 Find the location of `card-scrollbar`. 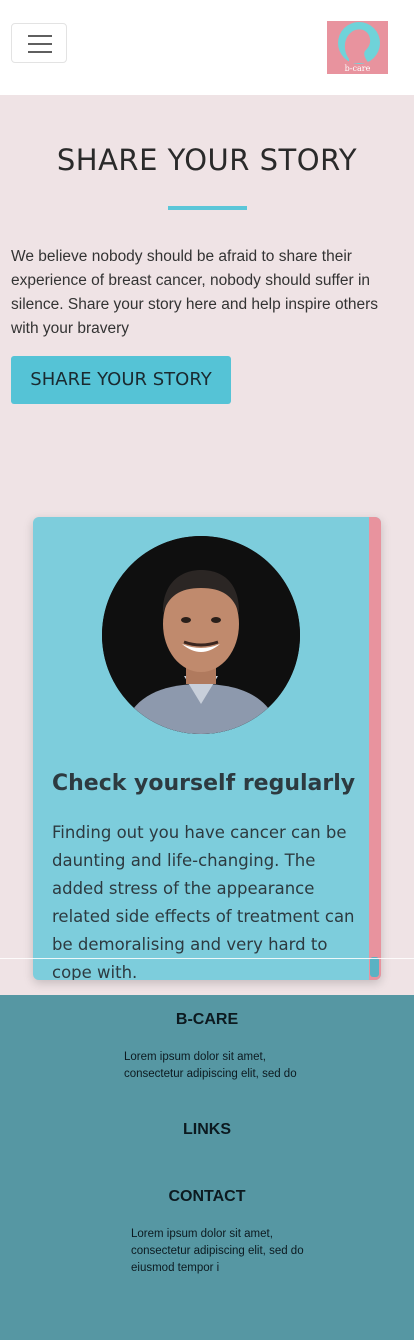

card-scrollbar is located at coordinates (375, 748).